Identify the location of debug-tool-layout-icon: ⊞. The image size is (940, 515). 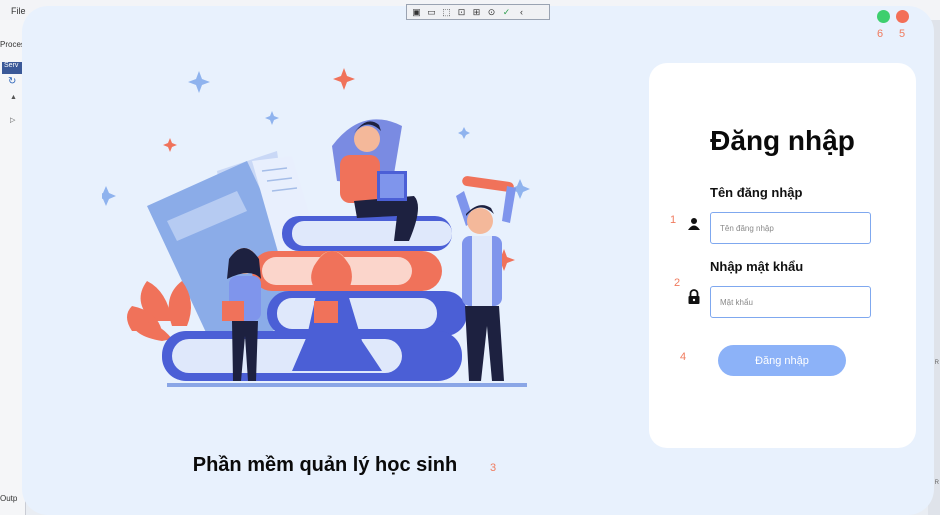
(476, 12).